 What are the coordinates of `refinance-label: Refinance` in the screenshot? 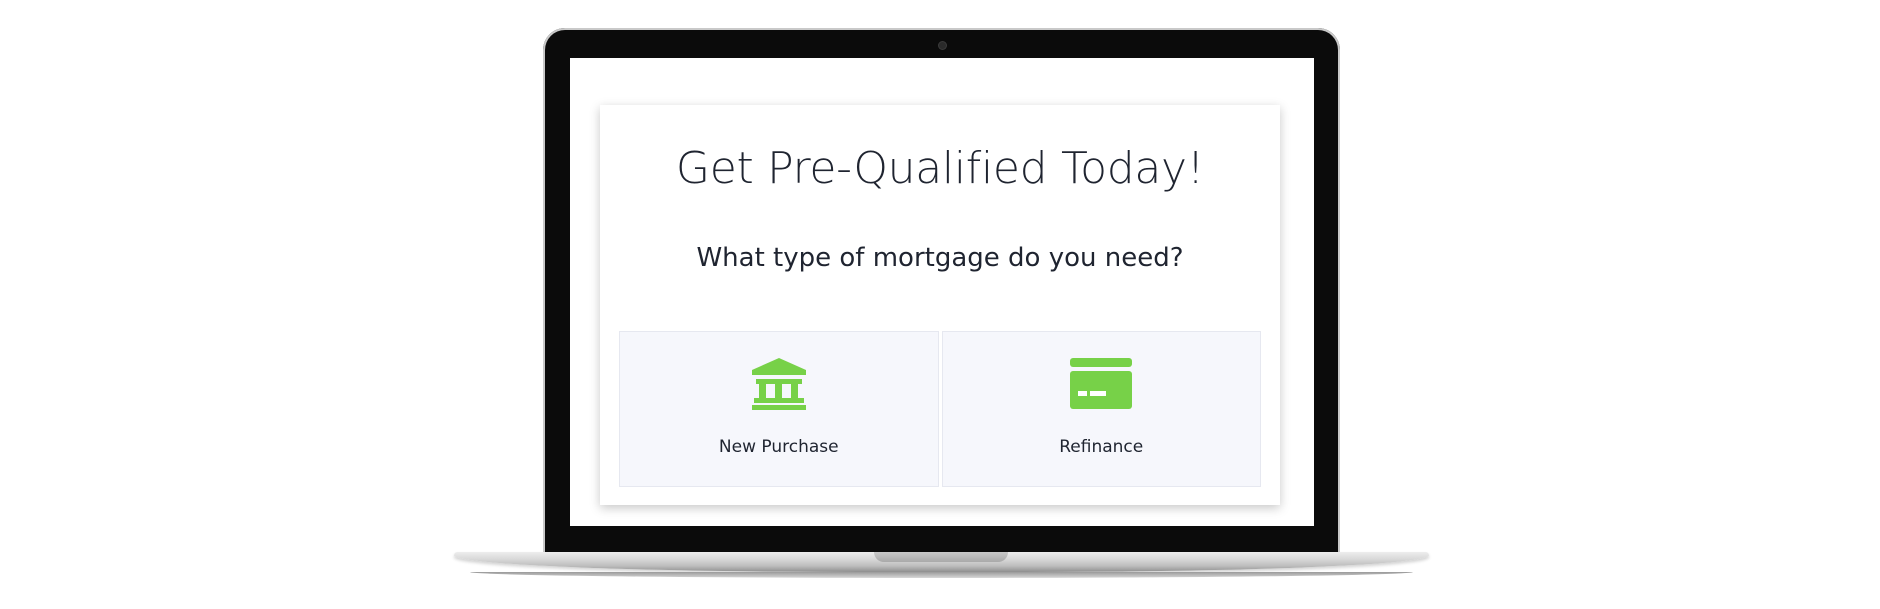 It's located at (1101, 447).